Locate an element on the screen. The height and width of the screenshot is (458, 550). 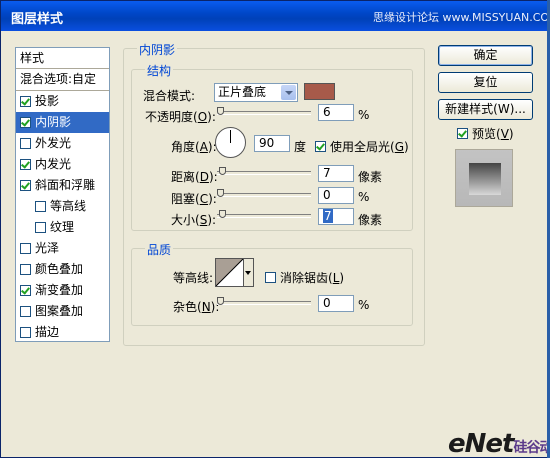
style-list-item-label: 内发光 is located at coordinates (53, 164).